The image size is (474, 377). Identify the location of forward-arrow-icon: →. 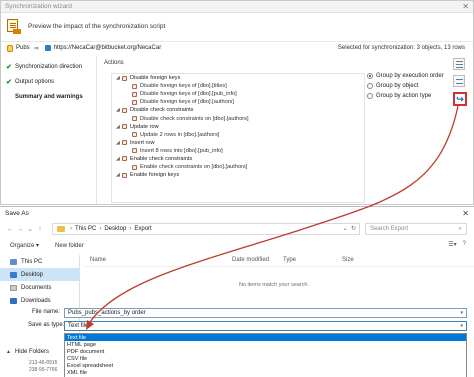
(20, 229).